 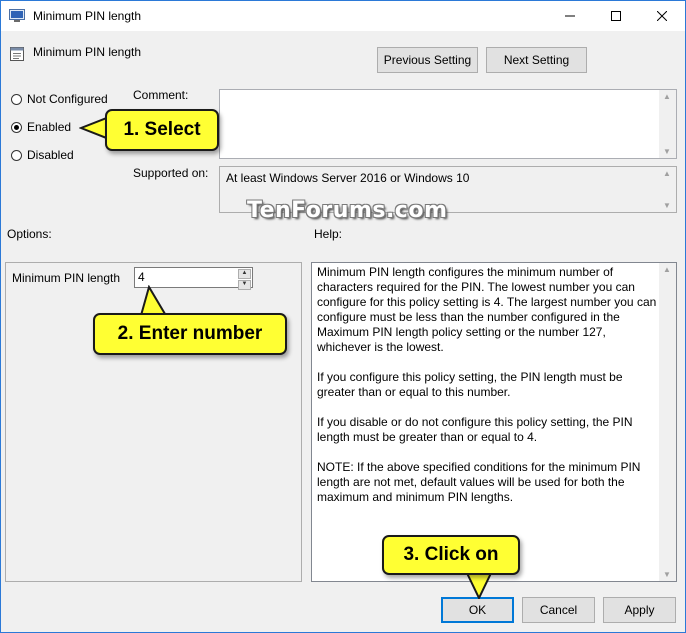 I want to click on radio-label: Disabled, so click(x=50, y=155).